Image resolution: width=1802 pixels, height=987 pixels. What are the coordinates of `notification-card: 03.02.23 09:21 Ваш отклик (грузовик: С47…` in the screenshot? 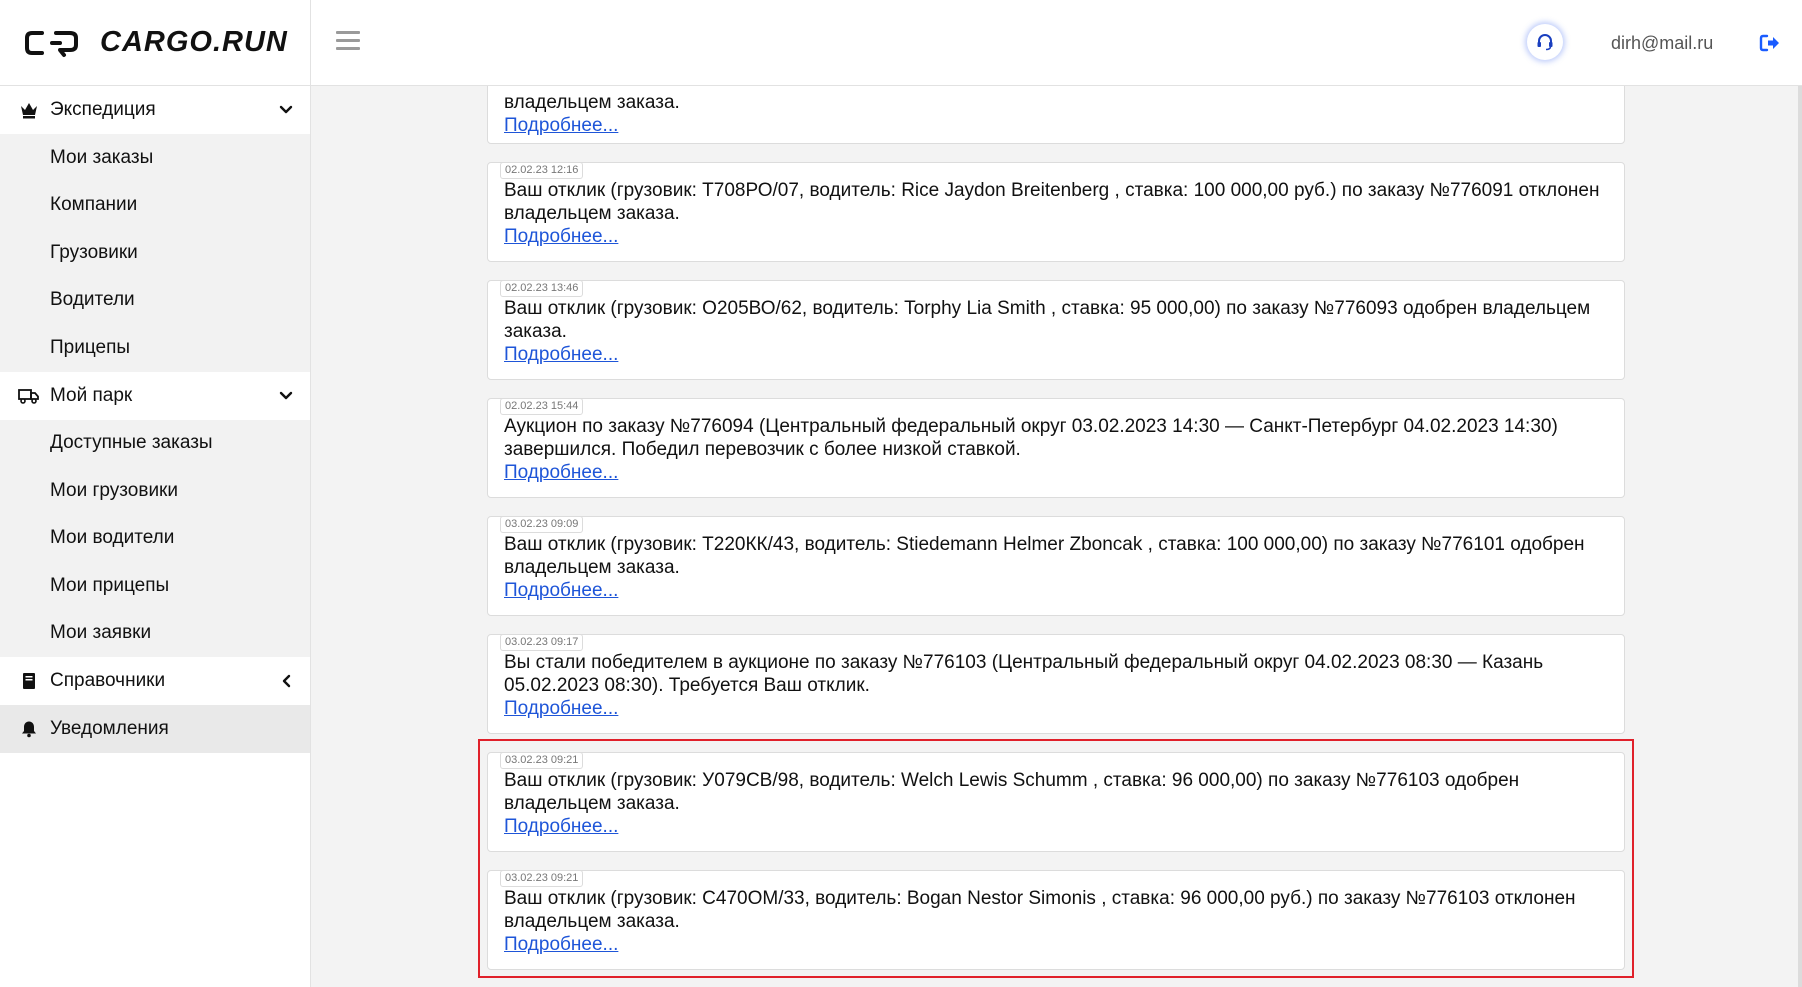 It's located at (1056, 920).